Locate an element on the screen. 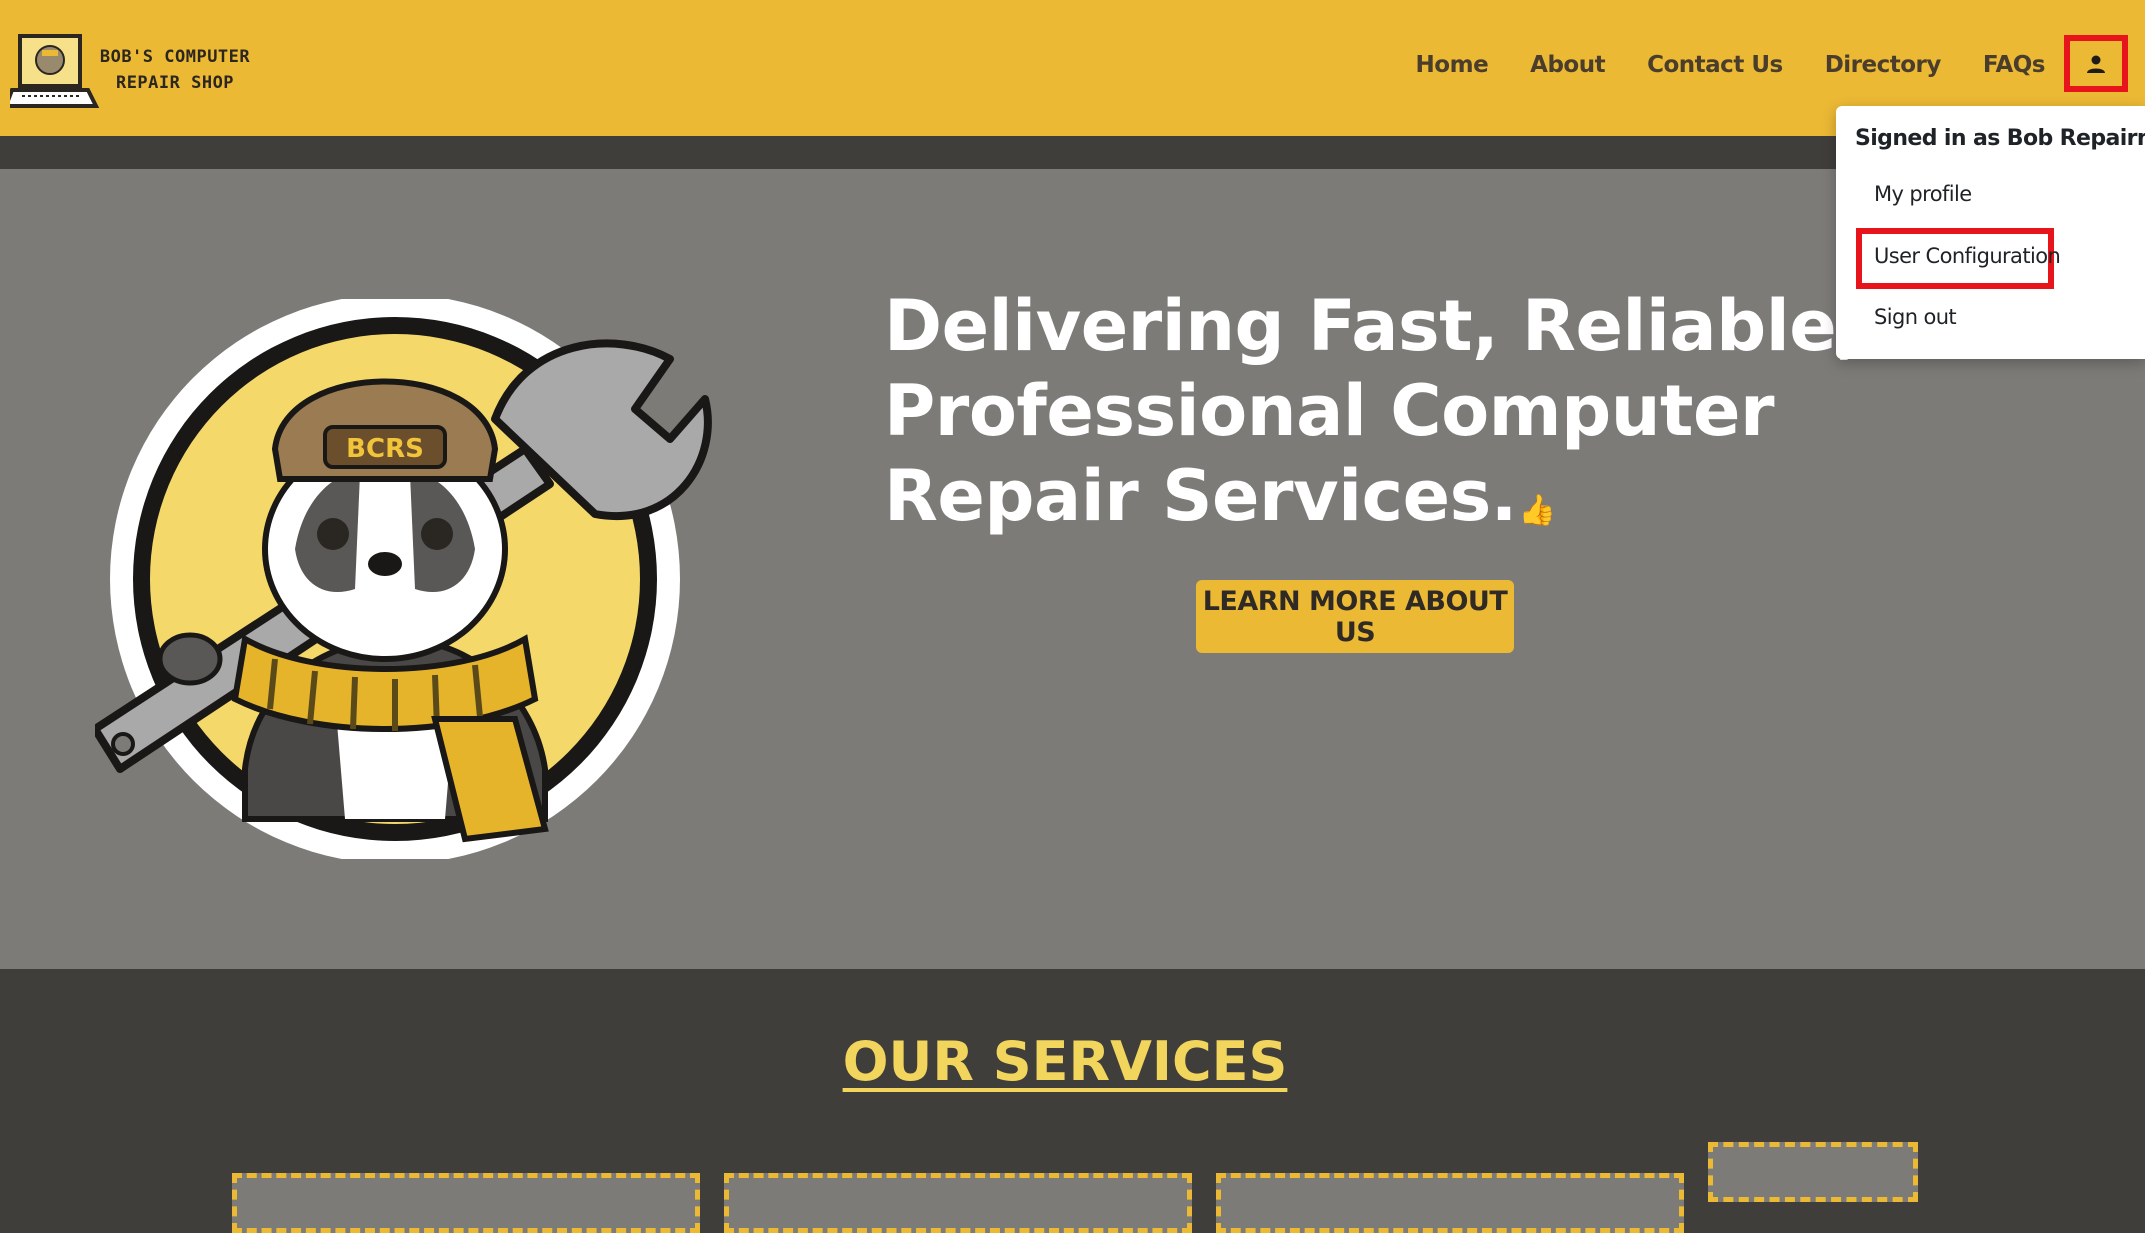  badger-mascot-image: BCRS is located at coordinates (403, 579).